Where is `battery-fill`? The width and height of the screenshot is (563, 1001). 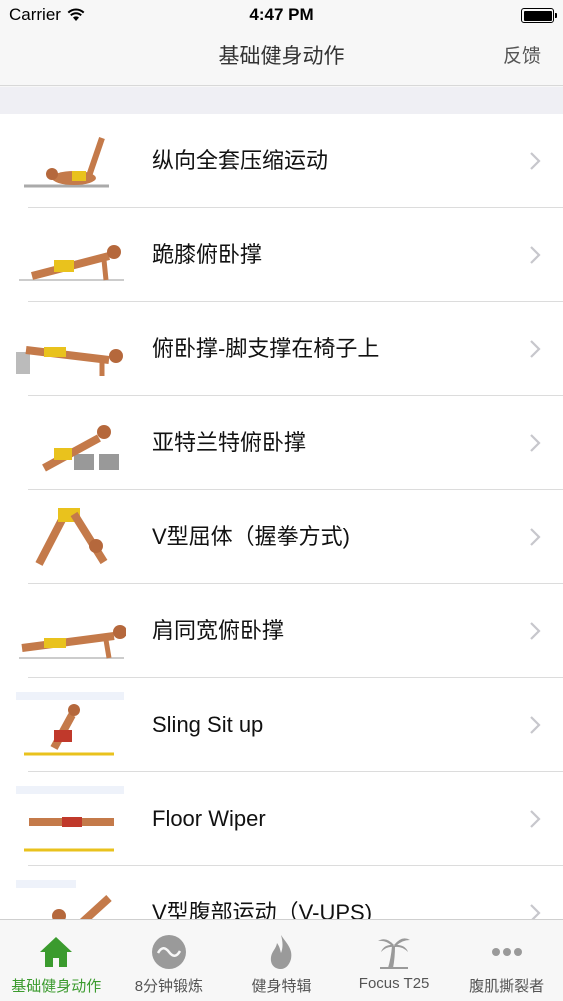
battery-fill is located at coordinates (537, 15).